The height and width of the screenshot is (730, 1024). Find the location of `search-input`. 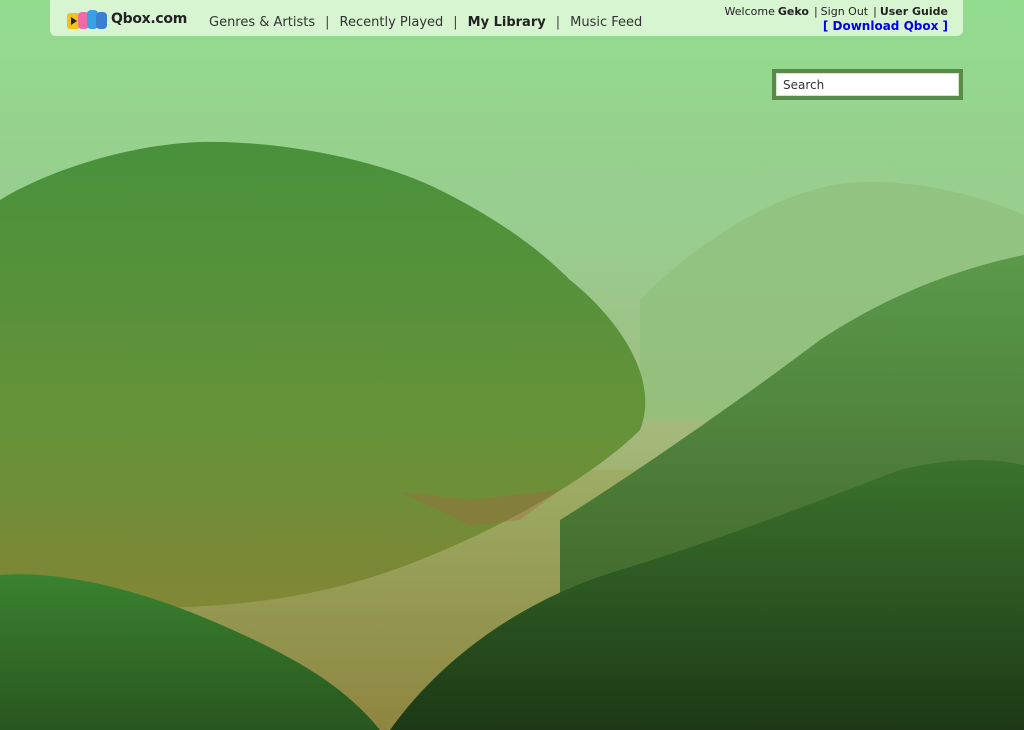

search-input is located at coordinates (867, 84).